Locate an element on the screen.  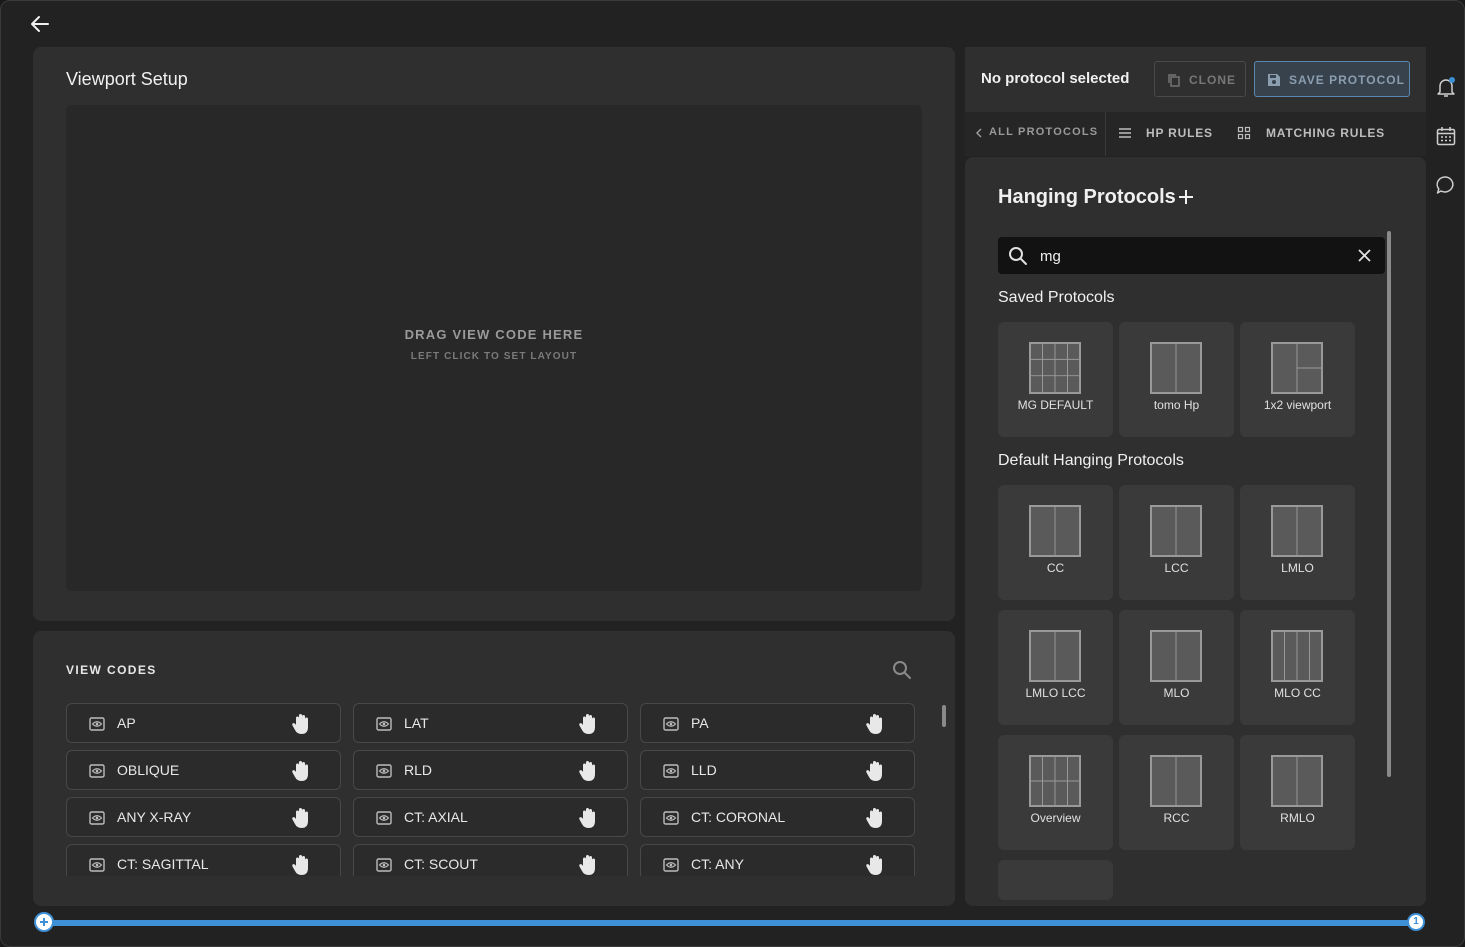
save-protocol-button: SAVE PROTOCOL is located at coordinates (1332, 79).